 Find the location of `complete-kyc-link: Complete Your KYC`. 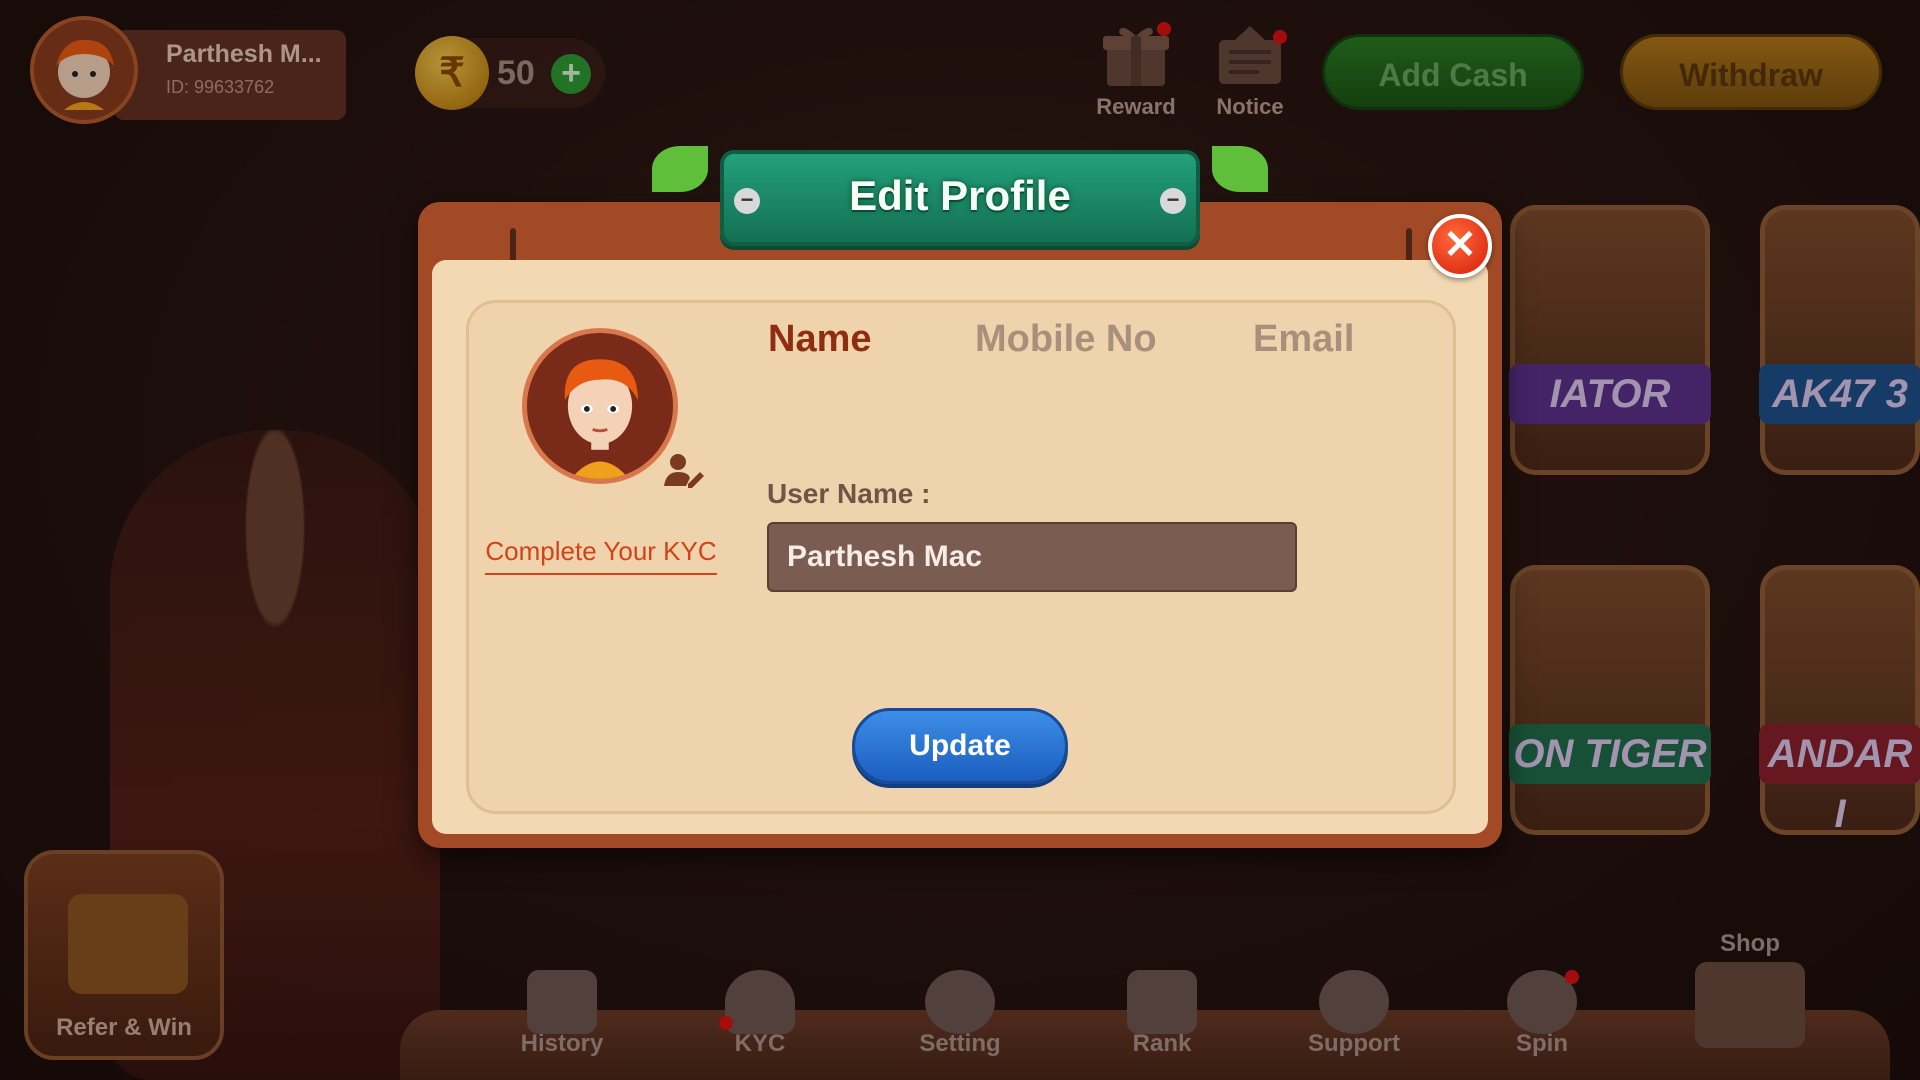

complete-kyc-link: Complete Your KYC is located at coordinates (601, 555).